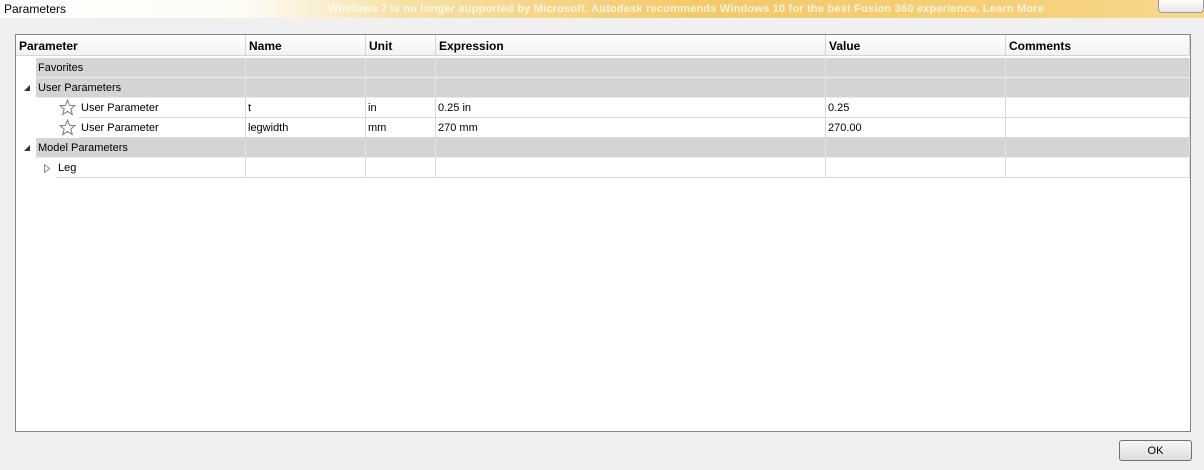 Image resolution: width=1204 pixels, height=470 pixels. I want to click on value-cell: 0.25, so click(916, 108).